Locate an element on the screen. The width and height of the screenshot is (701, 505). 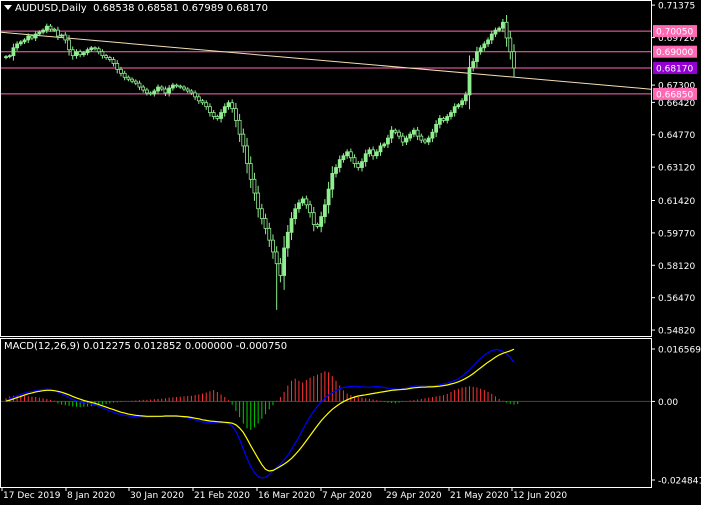
time-tick-label: 21 May 2020 is located at coordinates (479, 496).